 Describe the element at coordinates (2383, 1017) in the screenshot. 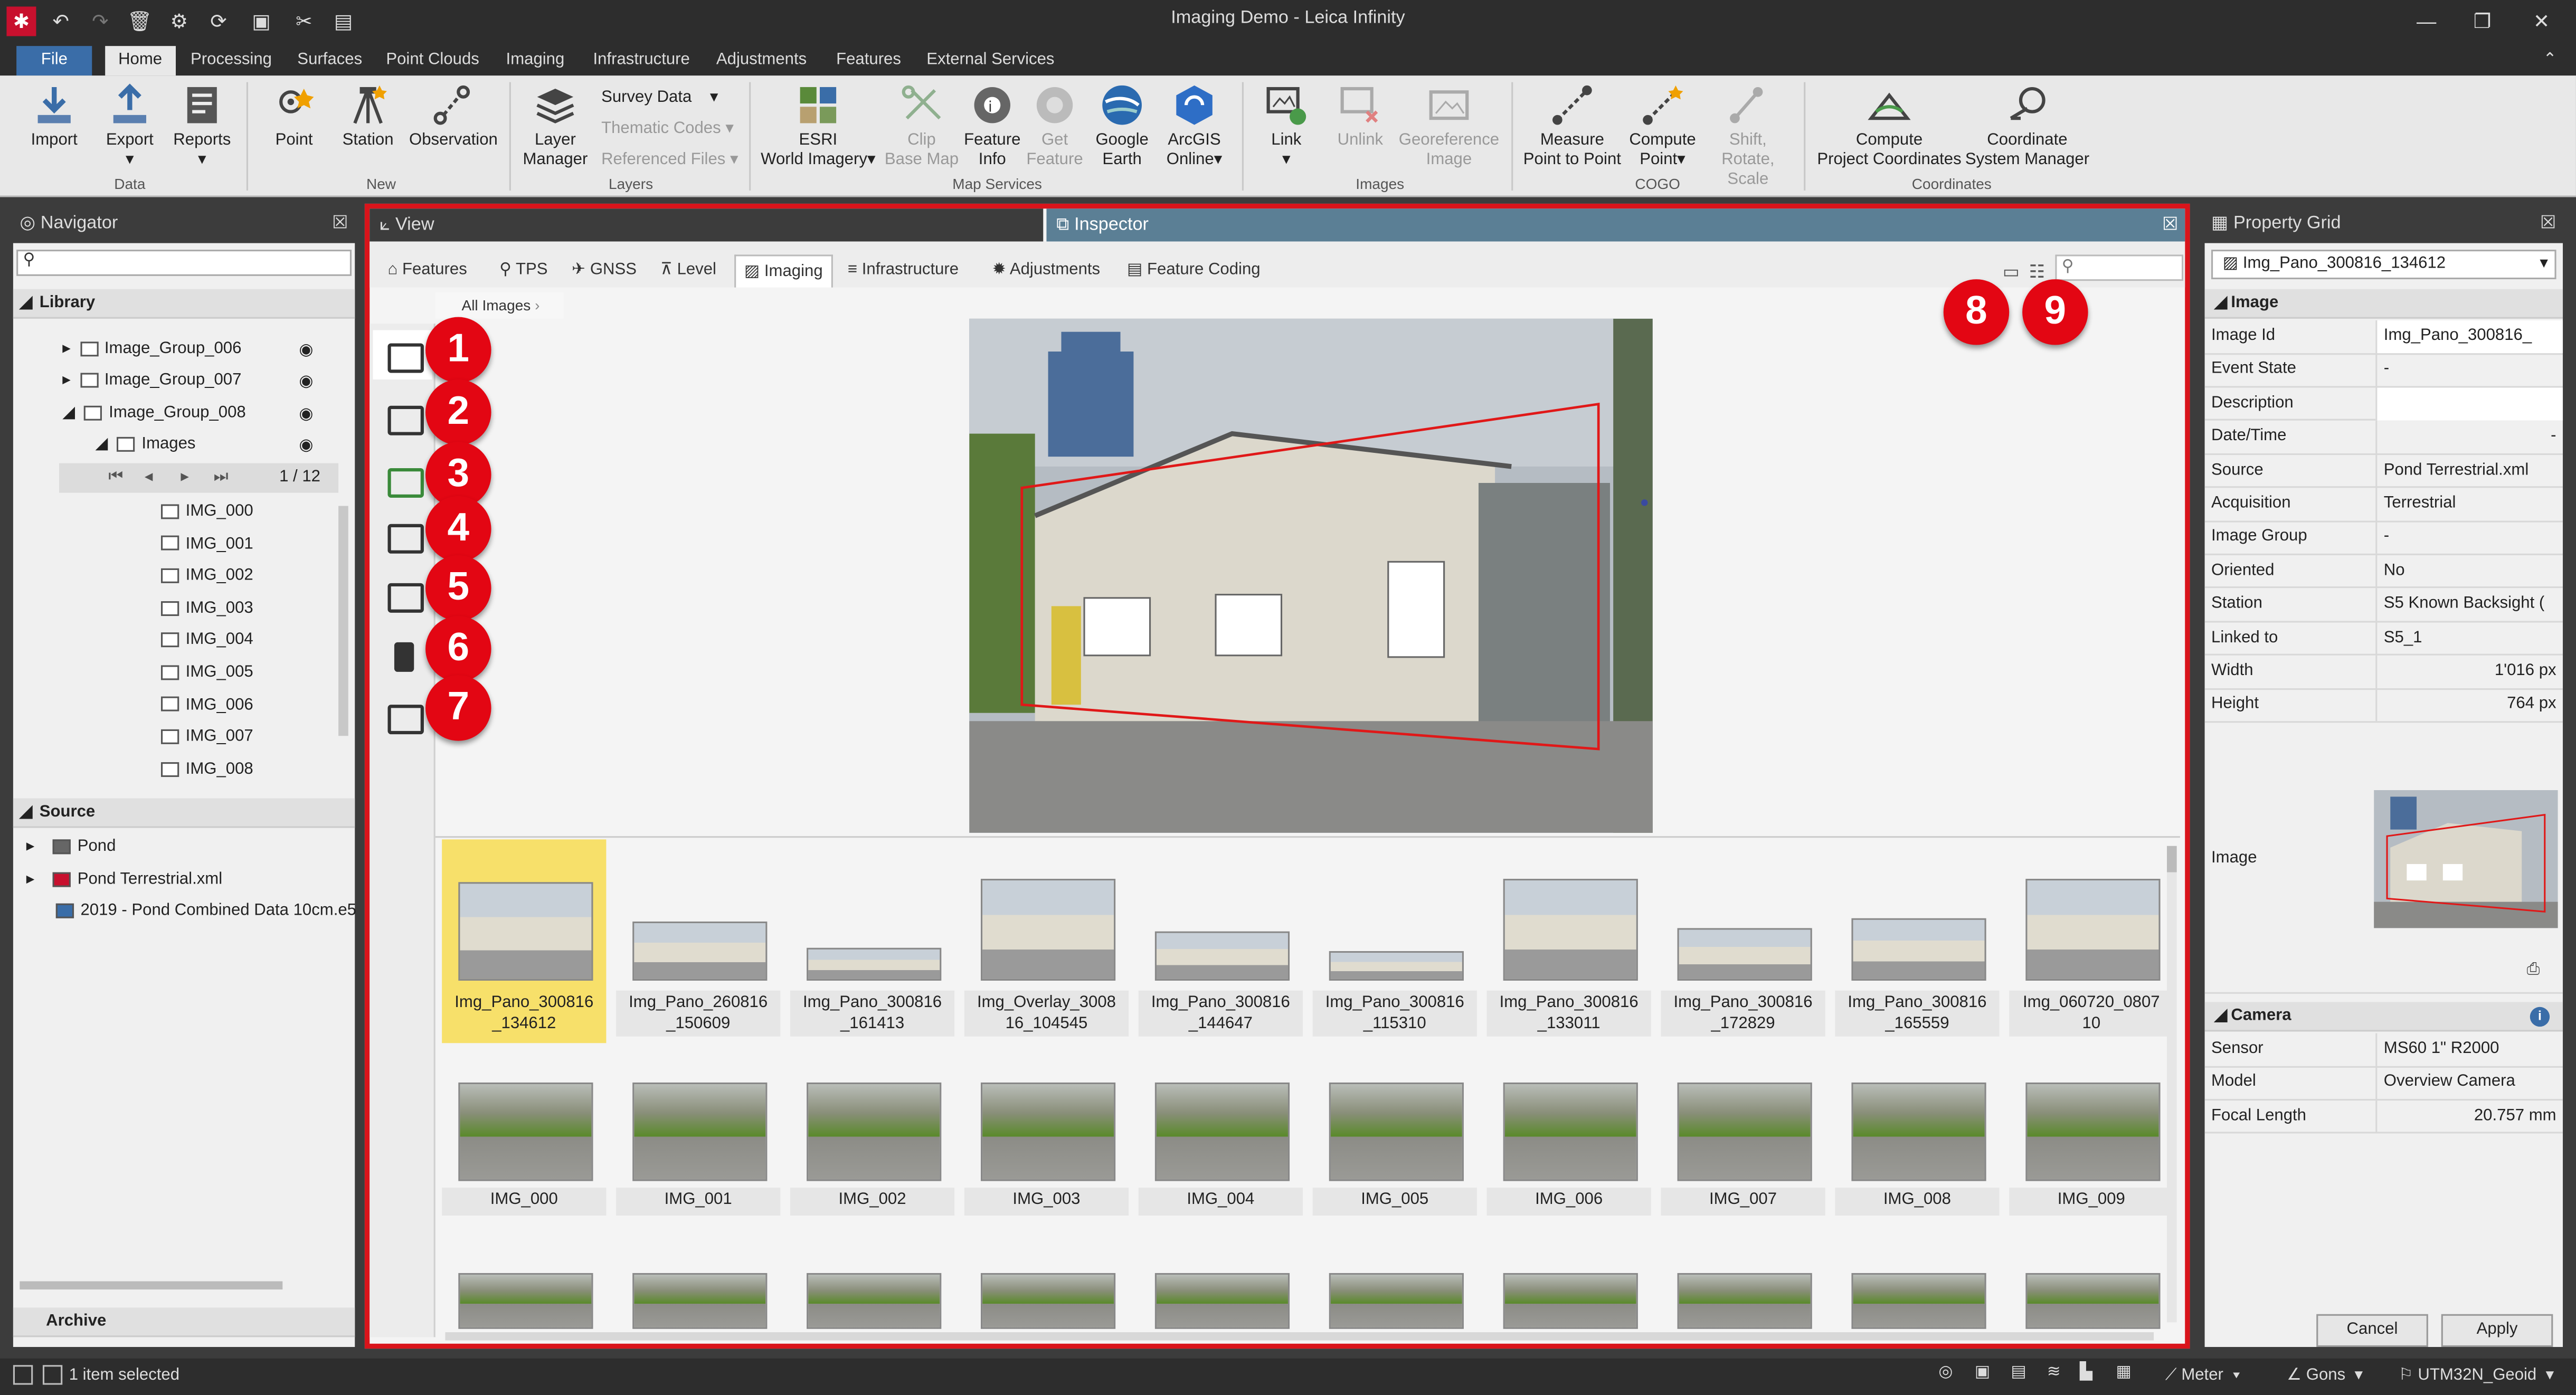

I see `camera-section: ◢ Camera i` at that location.